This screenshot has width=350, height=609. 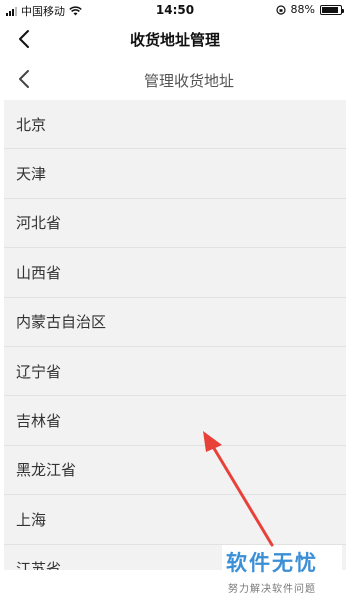 I want to click on list-item: 辽宁省, so click(x=175, y=372).